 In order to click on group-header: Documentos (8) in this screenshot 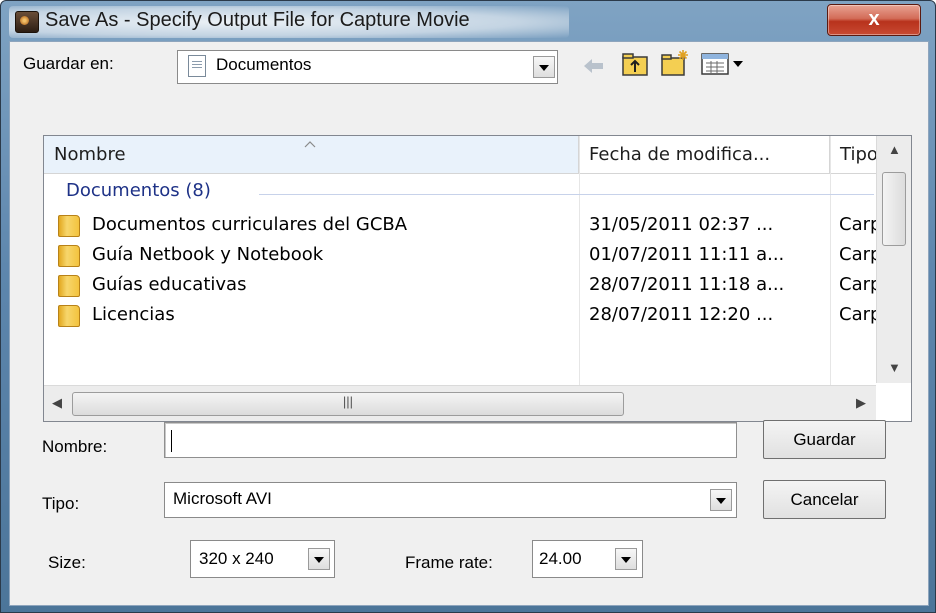, I will do `click(138, 190)`.